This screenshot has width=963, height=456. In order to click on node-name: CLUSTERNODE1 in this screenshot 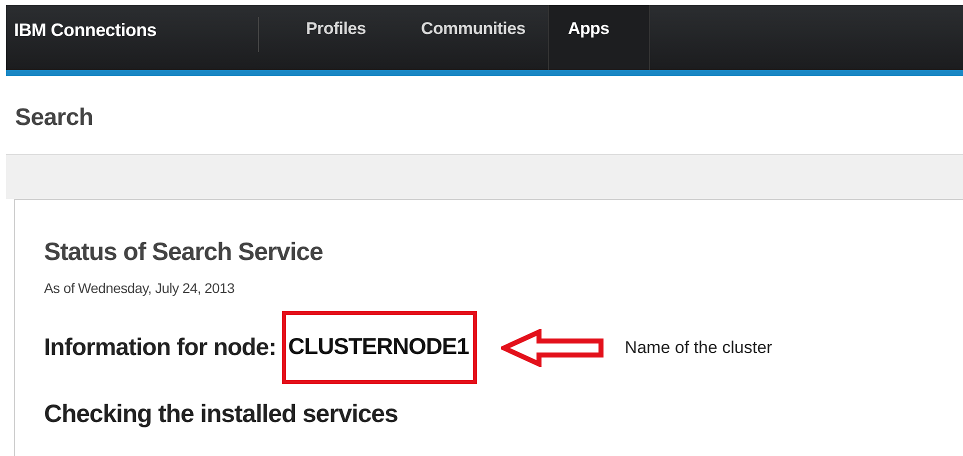, I will do `click(379, 347)`.